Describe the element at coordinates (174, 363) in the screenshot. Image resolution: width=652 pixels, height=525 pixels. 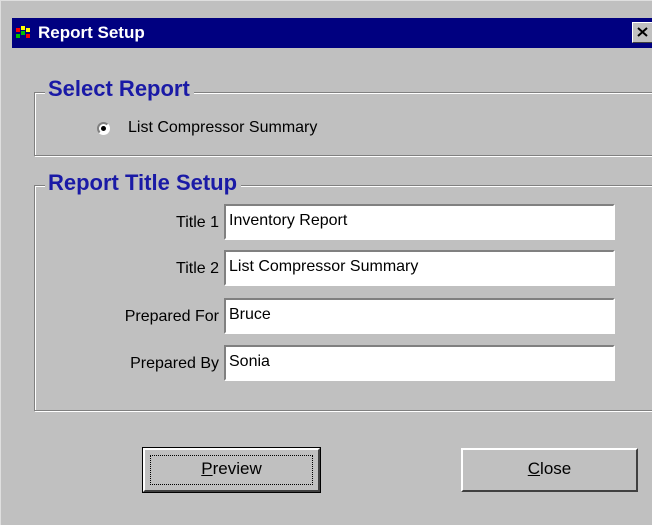
I see `prepared-by-label: Prepared By` at that location.